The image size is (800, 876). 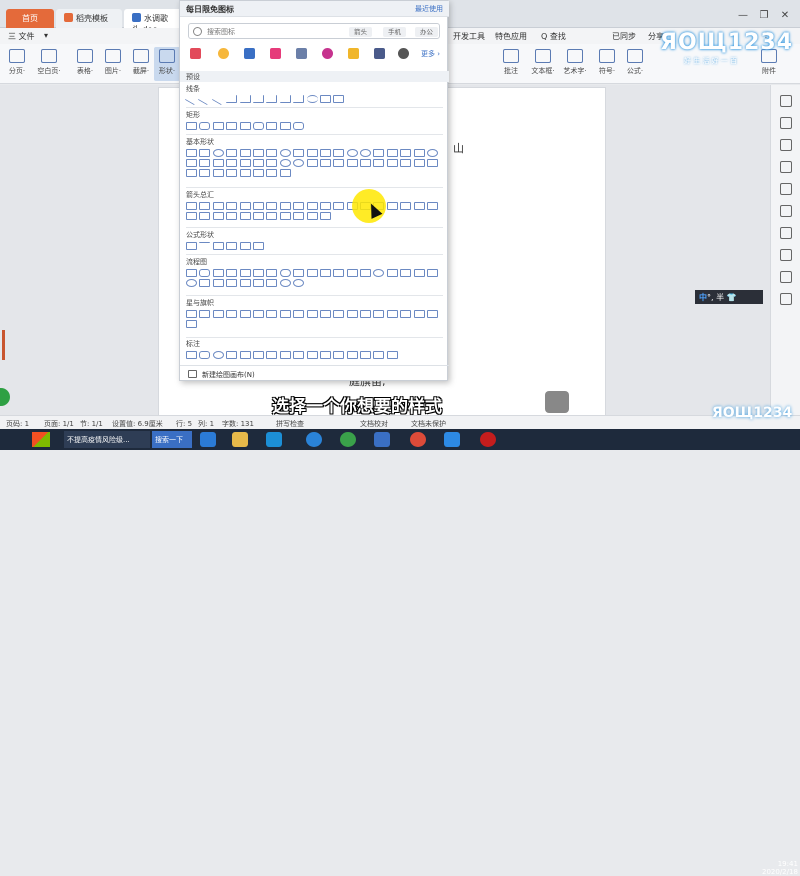 I want to click on menu-dev-tools: 开发工具, so click(x=469, y=36).